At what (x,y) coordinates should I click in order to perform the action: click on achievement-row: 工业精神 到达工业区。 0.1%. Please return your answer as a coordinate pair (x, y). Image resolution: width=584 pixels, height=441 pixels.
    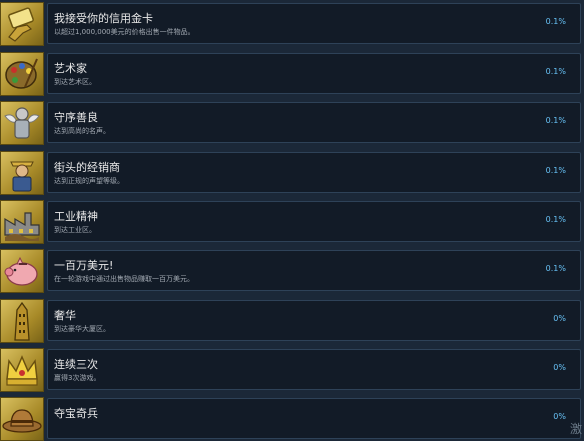
    Looking at the image, I should click on (292, 222).